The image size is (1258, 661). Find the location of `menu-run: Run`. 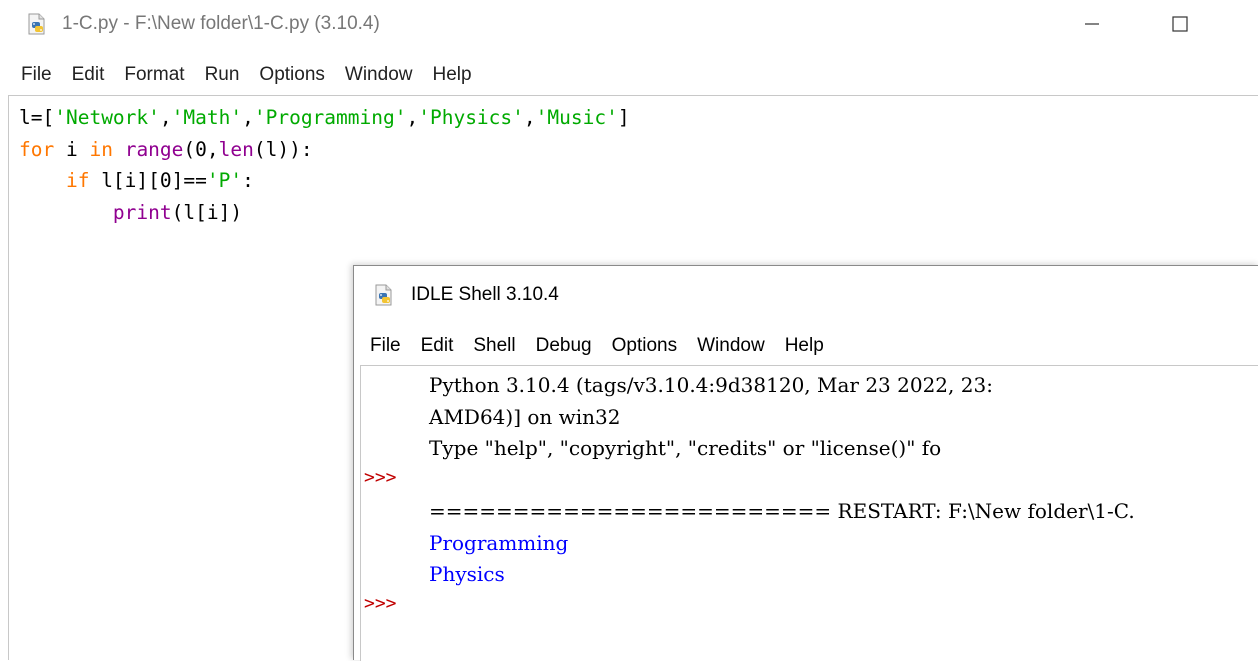

menu-run: Run is located at coordinates (221, 75).